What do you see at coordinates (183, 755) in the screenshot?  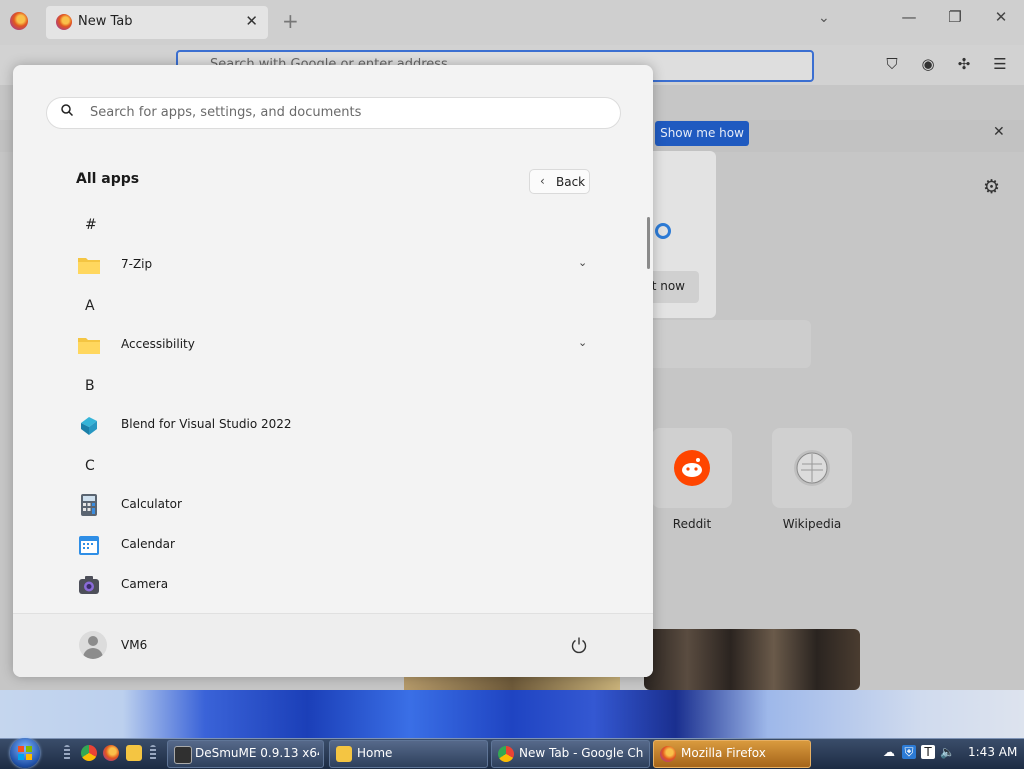 I see `desmume-icon` at bounding box center [183, 755].